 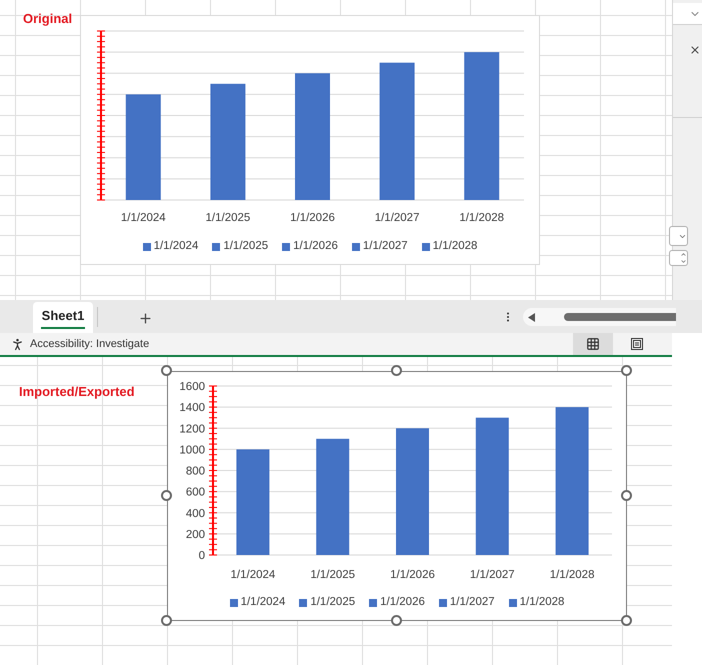 I want to click on axis-tick-label: 800, so click(x=195, y=472).